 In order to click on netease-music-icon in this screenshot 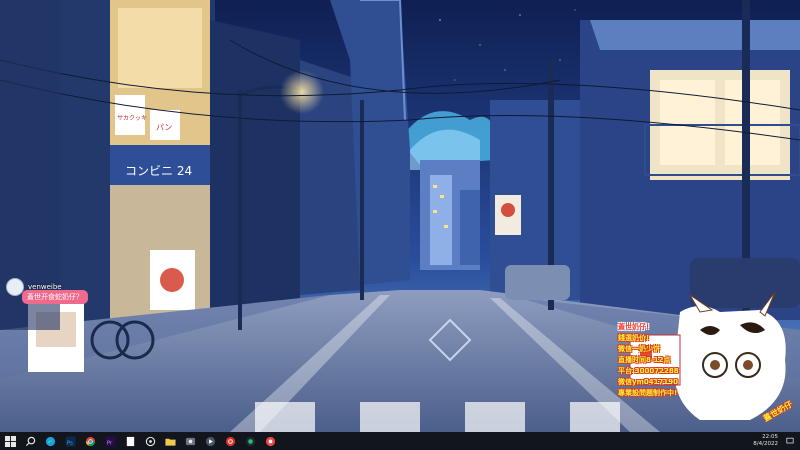, I will do `click(230, 441)`.